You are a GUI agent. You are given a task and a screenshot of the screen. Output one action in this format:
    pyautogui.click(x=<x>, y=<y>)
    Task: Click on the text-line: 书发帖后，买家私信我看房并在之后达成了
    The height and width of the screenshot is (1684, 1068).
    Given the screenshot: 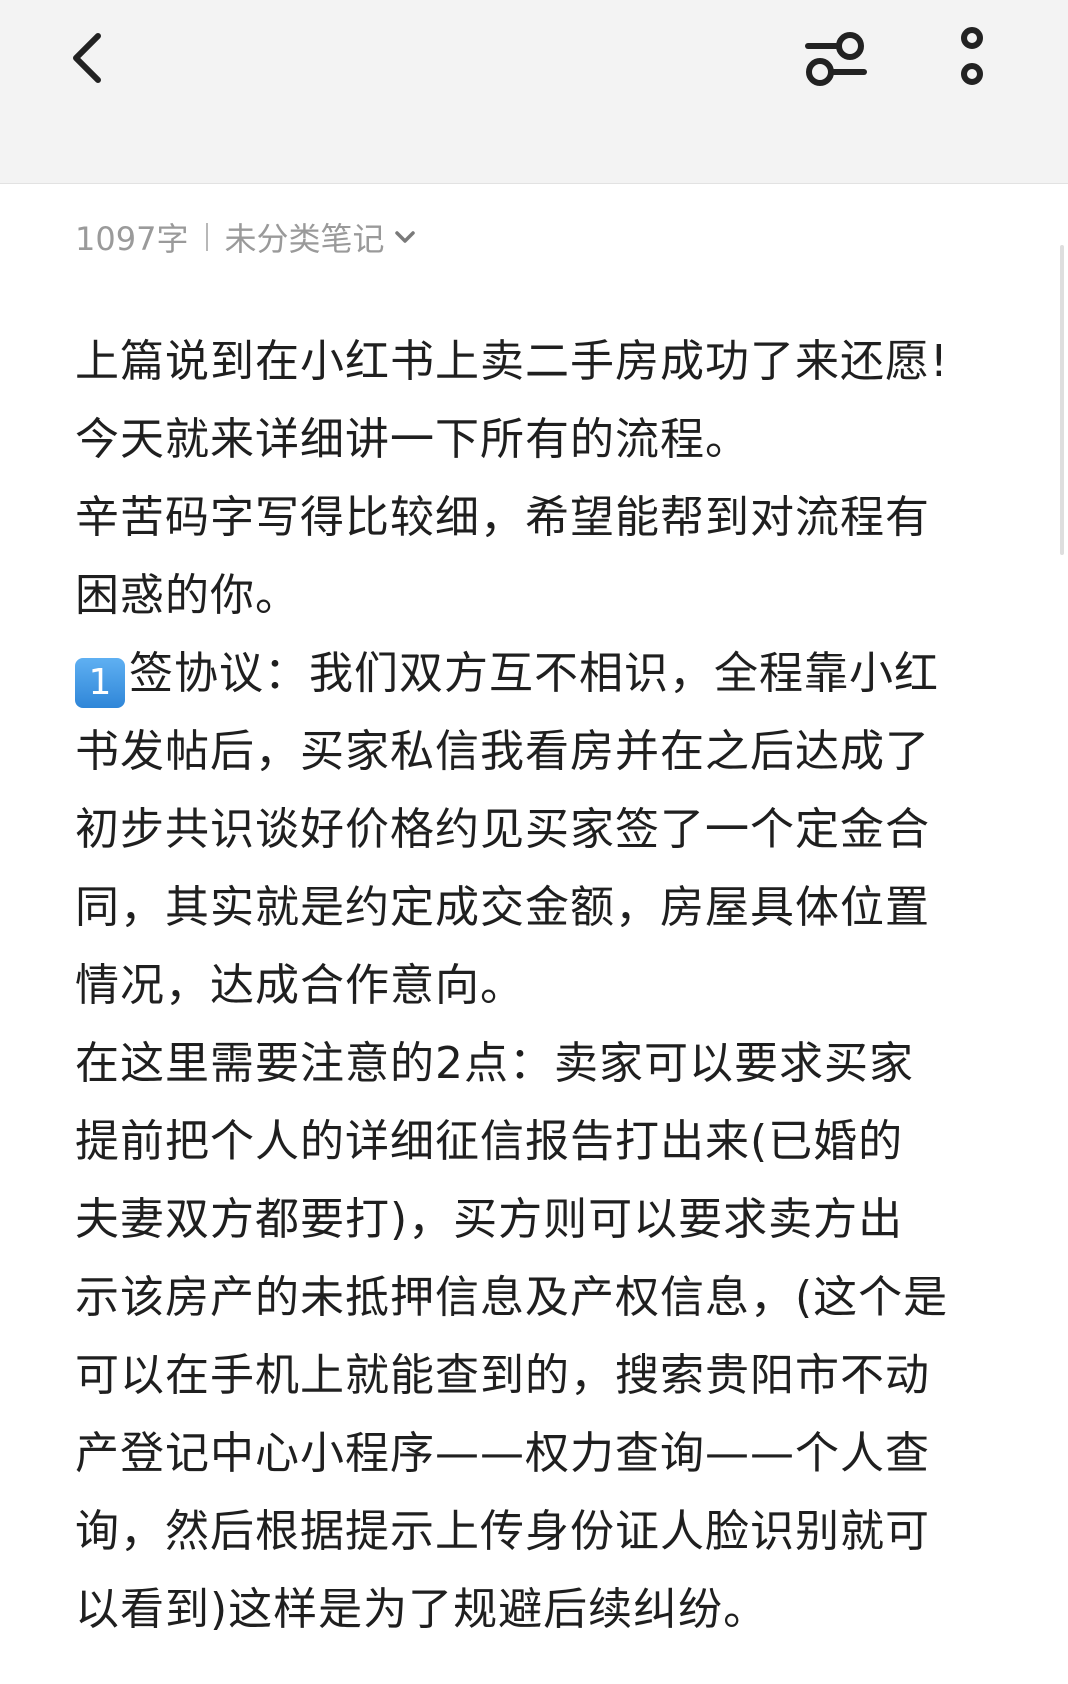 What is the action you would take?
    pyautogui.click(x=502, y=751)
    